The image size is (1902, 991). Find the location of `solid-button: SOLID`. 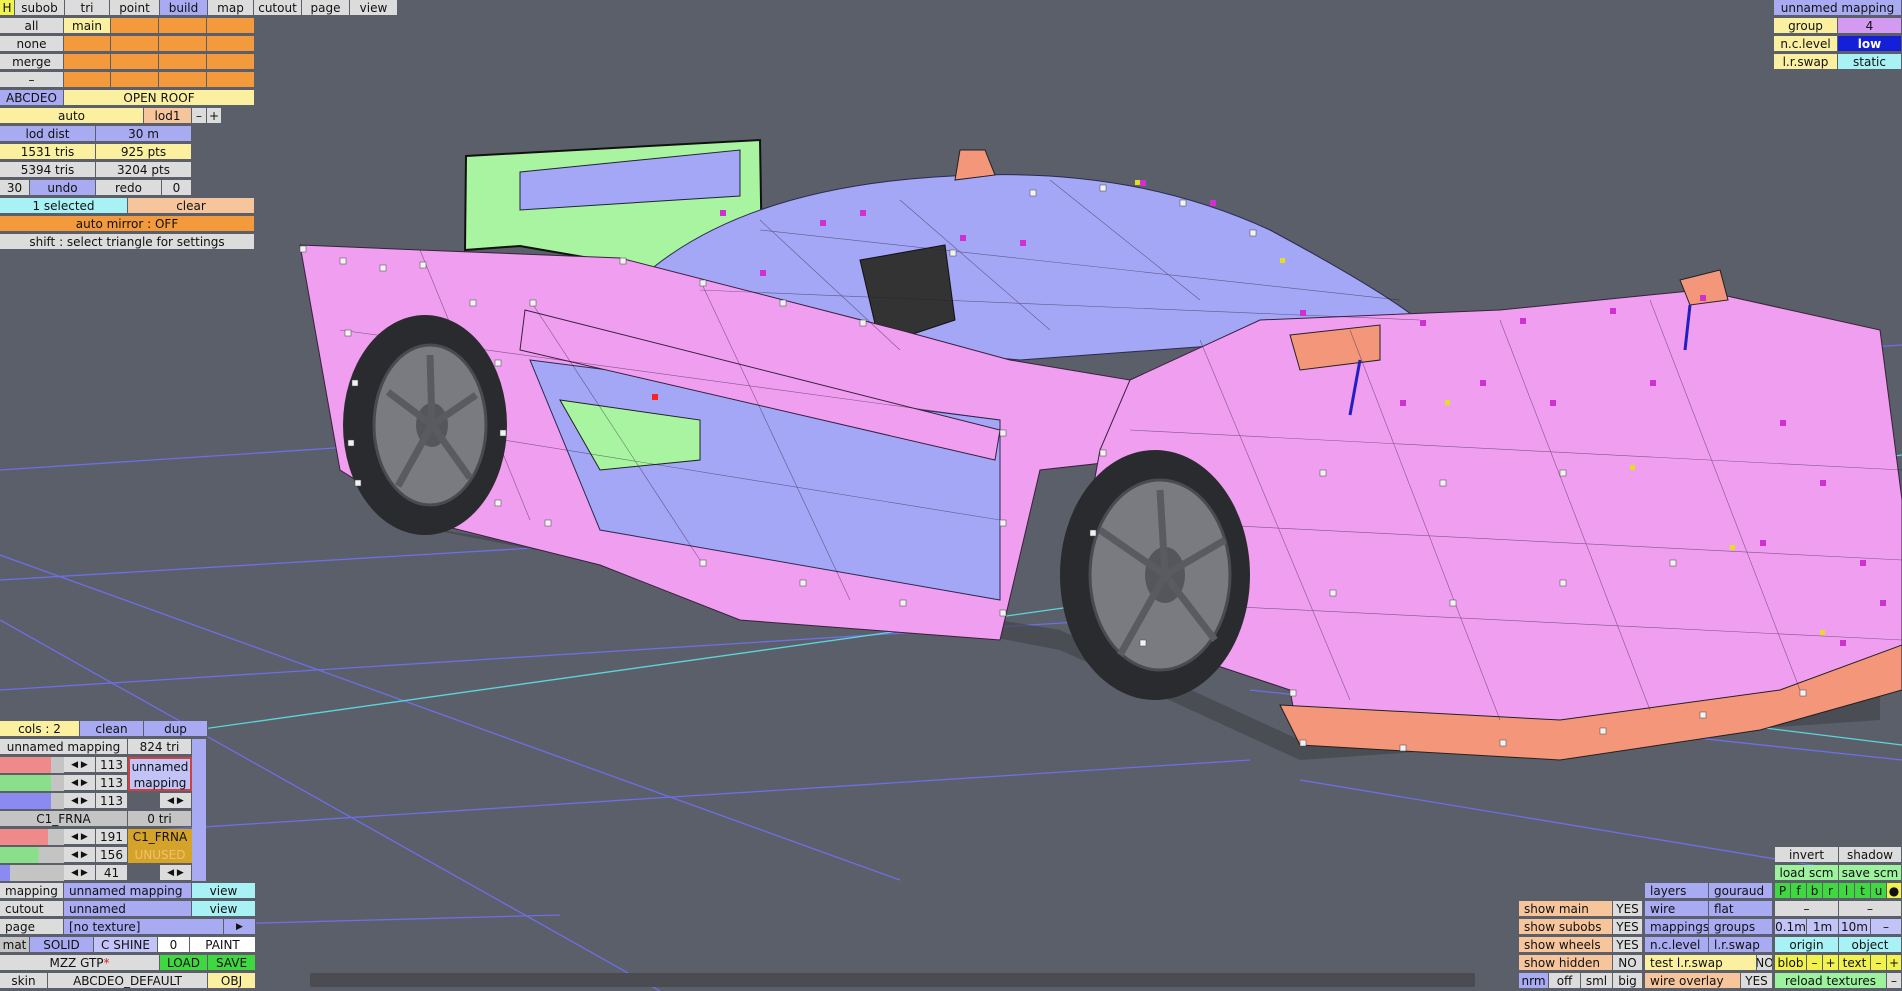

solid-button: SOLID is located at coordinates (62, 945).